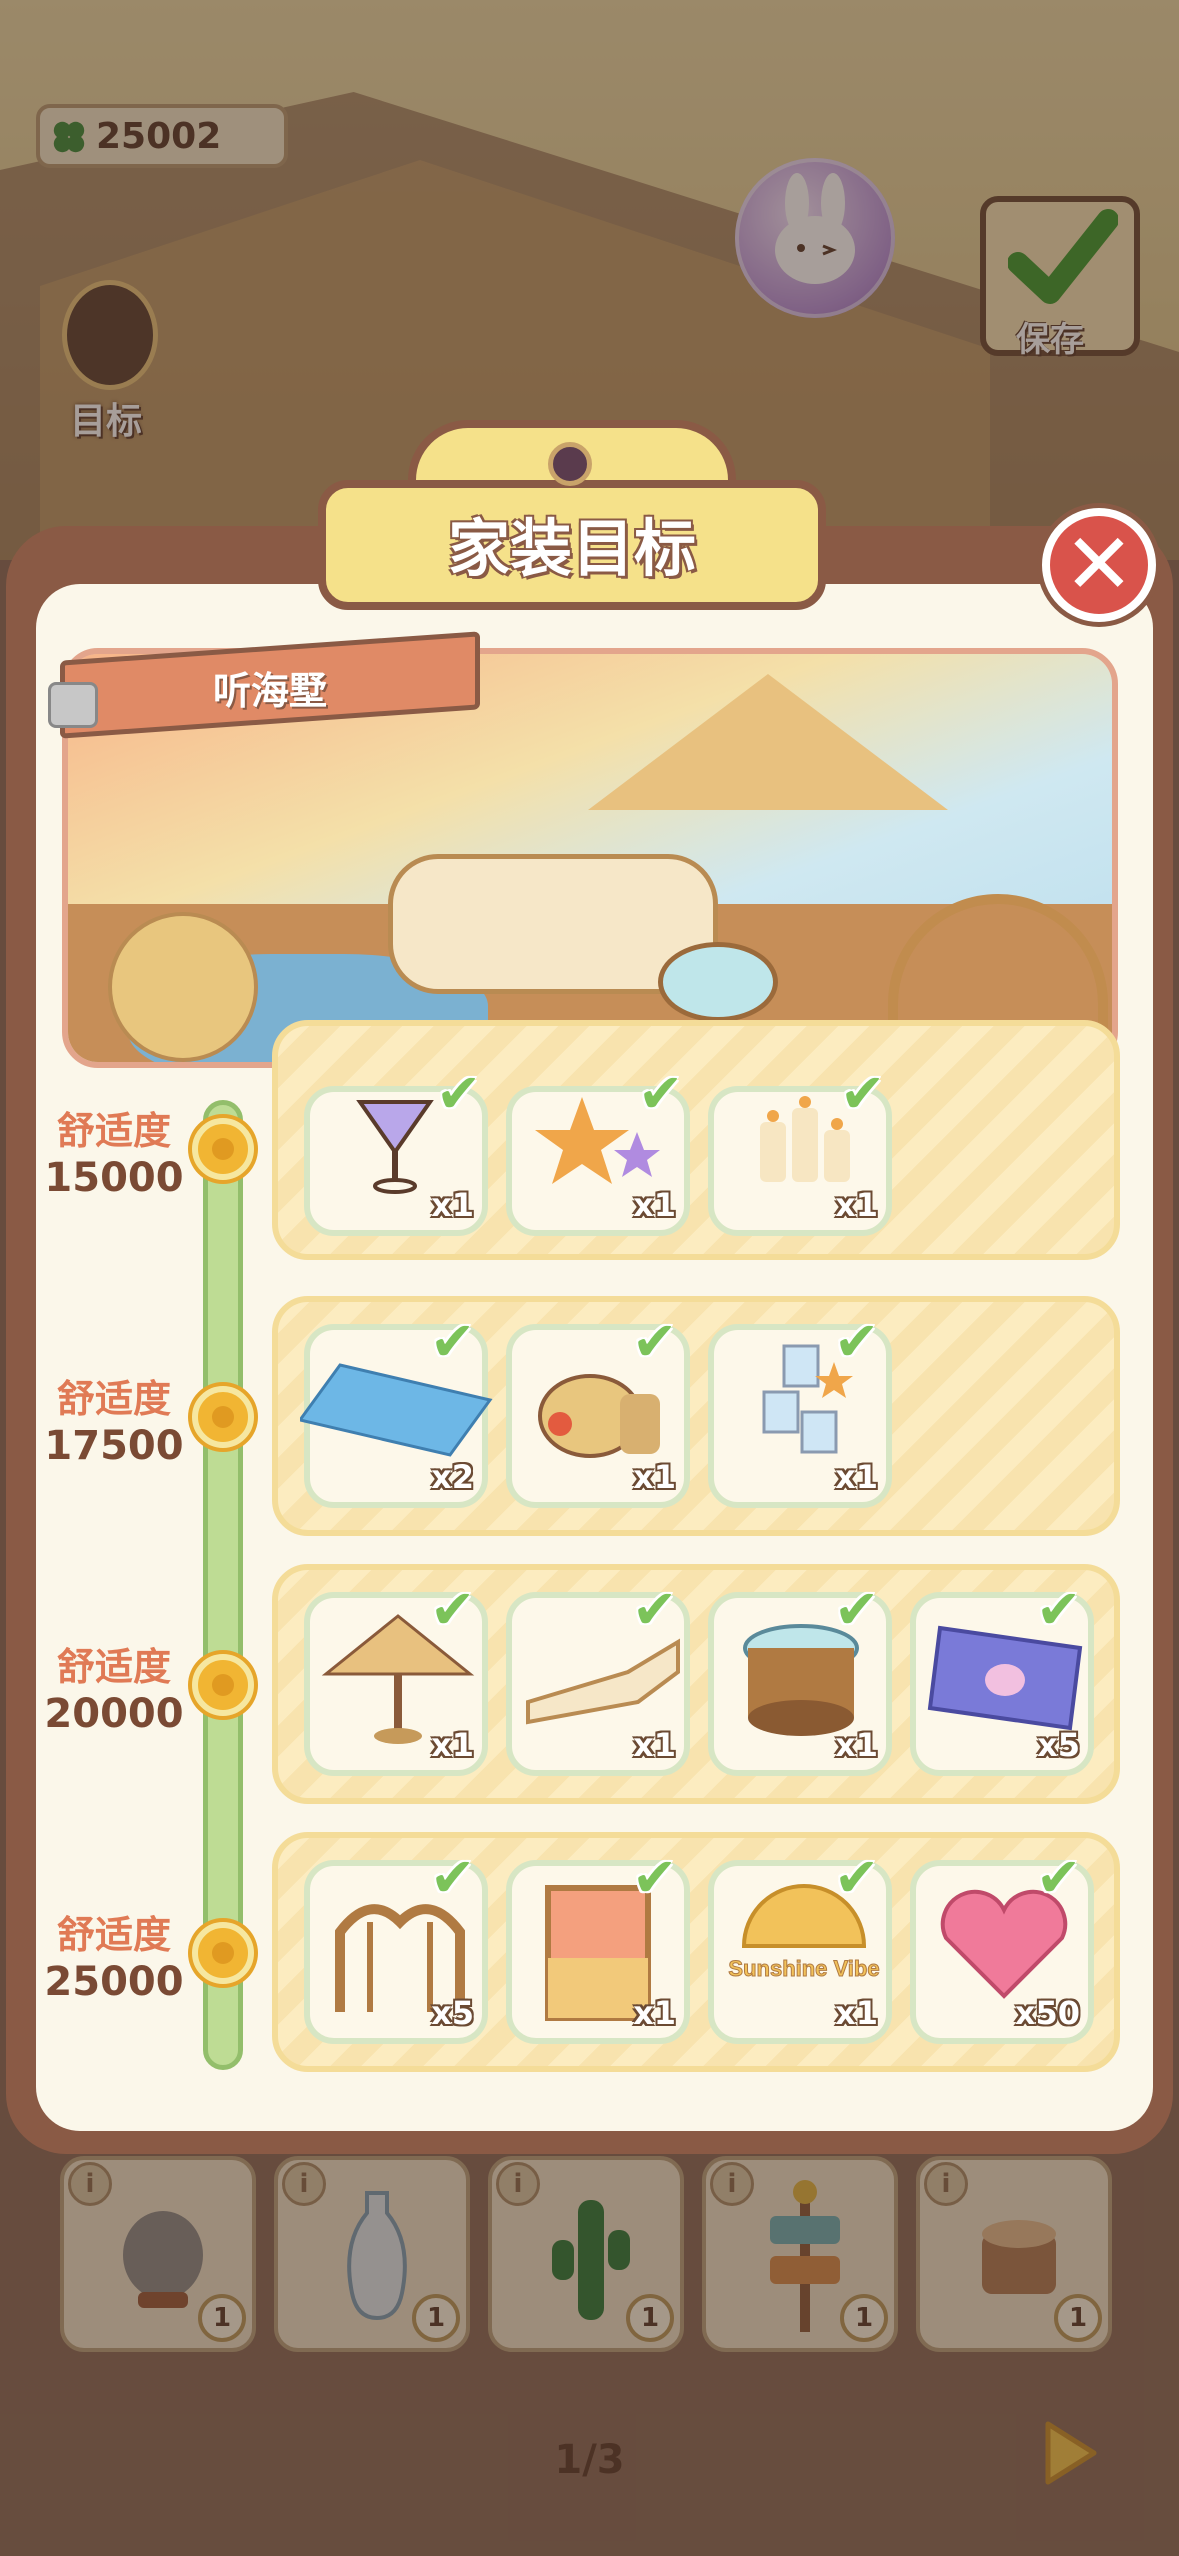  What do you see at coordinates (1047, 2013) in the screenshot?
I see `item-count: x50` at bounding box center [1047, 2013].